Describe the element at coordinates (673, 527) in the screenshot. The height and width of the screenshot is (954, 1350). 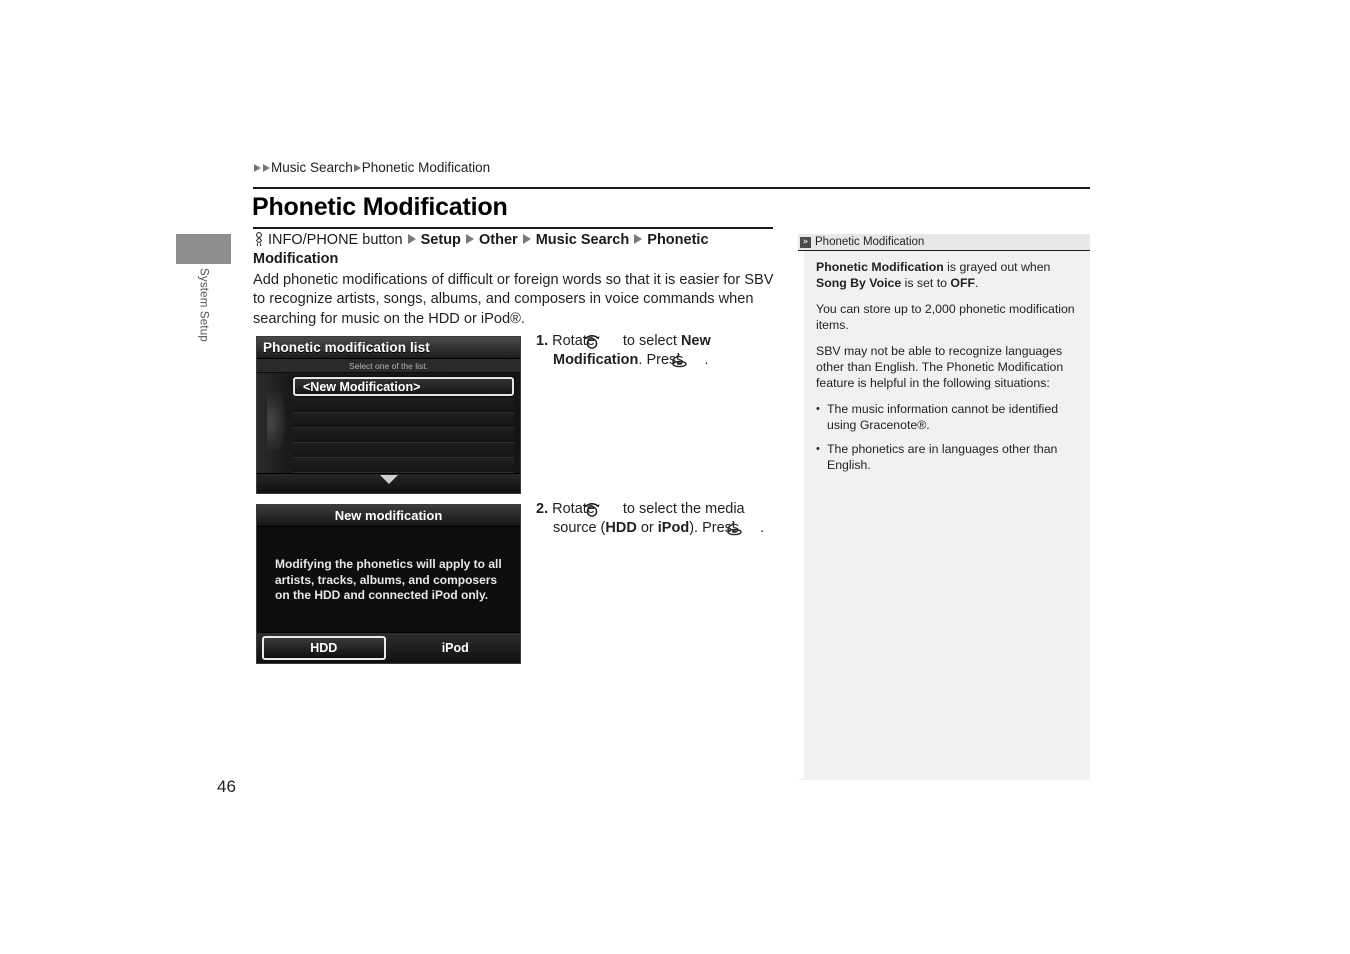
I see `step-2-bold-ipod: iPod` at that location.